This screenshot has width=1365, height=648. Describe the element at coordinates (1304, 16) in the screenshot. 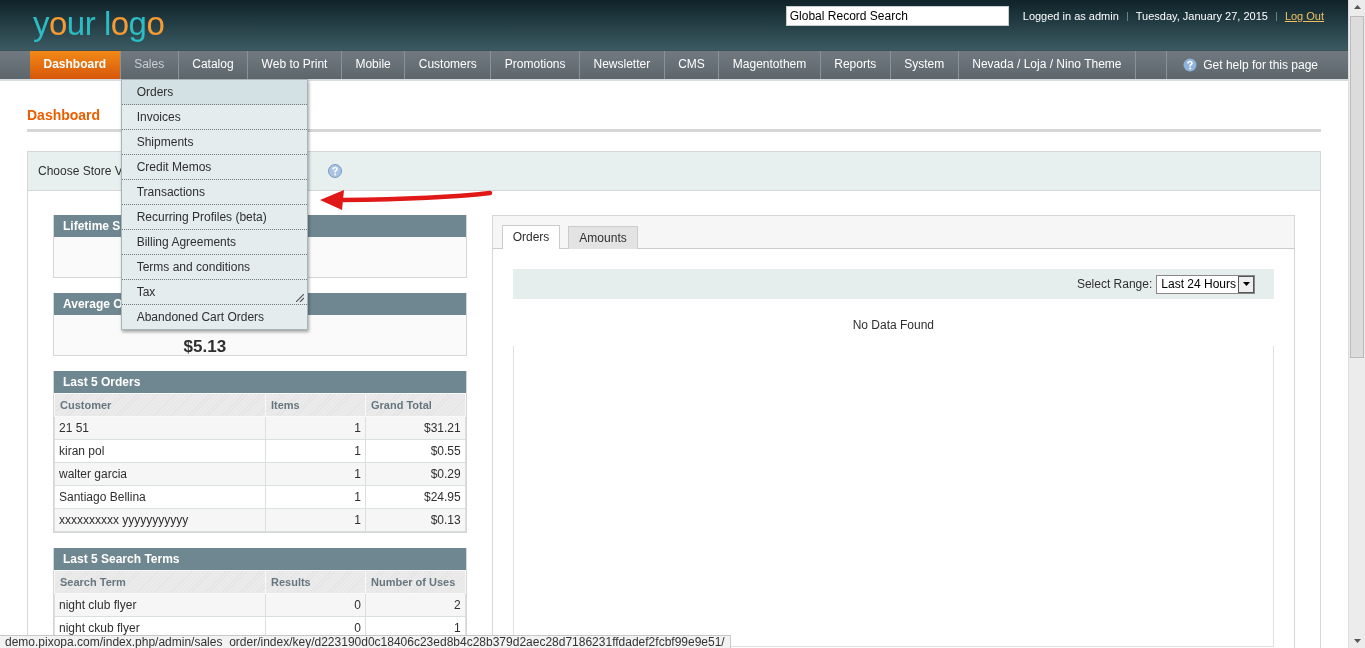

I see `logout-link: Log Out` at that location.